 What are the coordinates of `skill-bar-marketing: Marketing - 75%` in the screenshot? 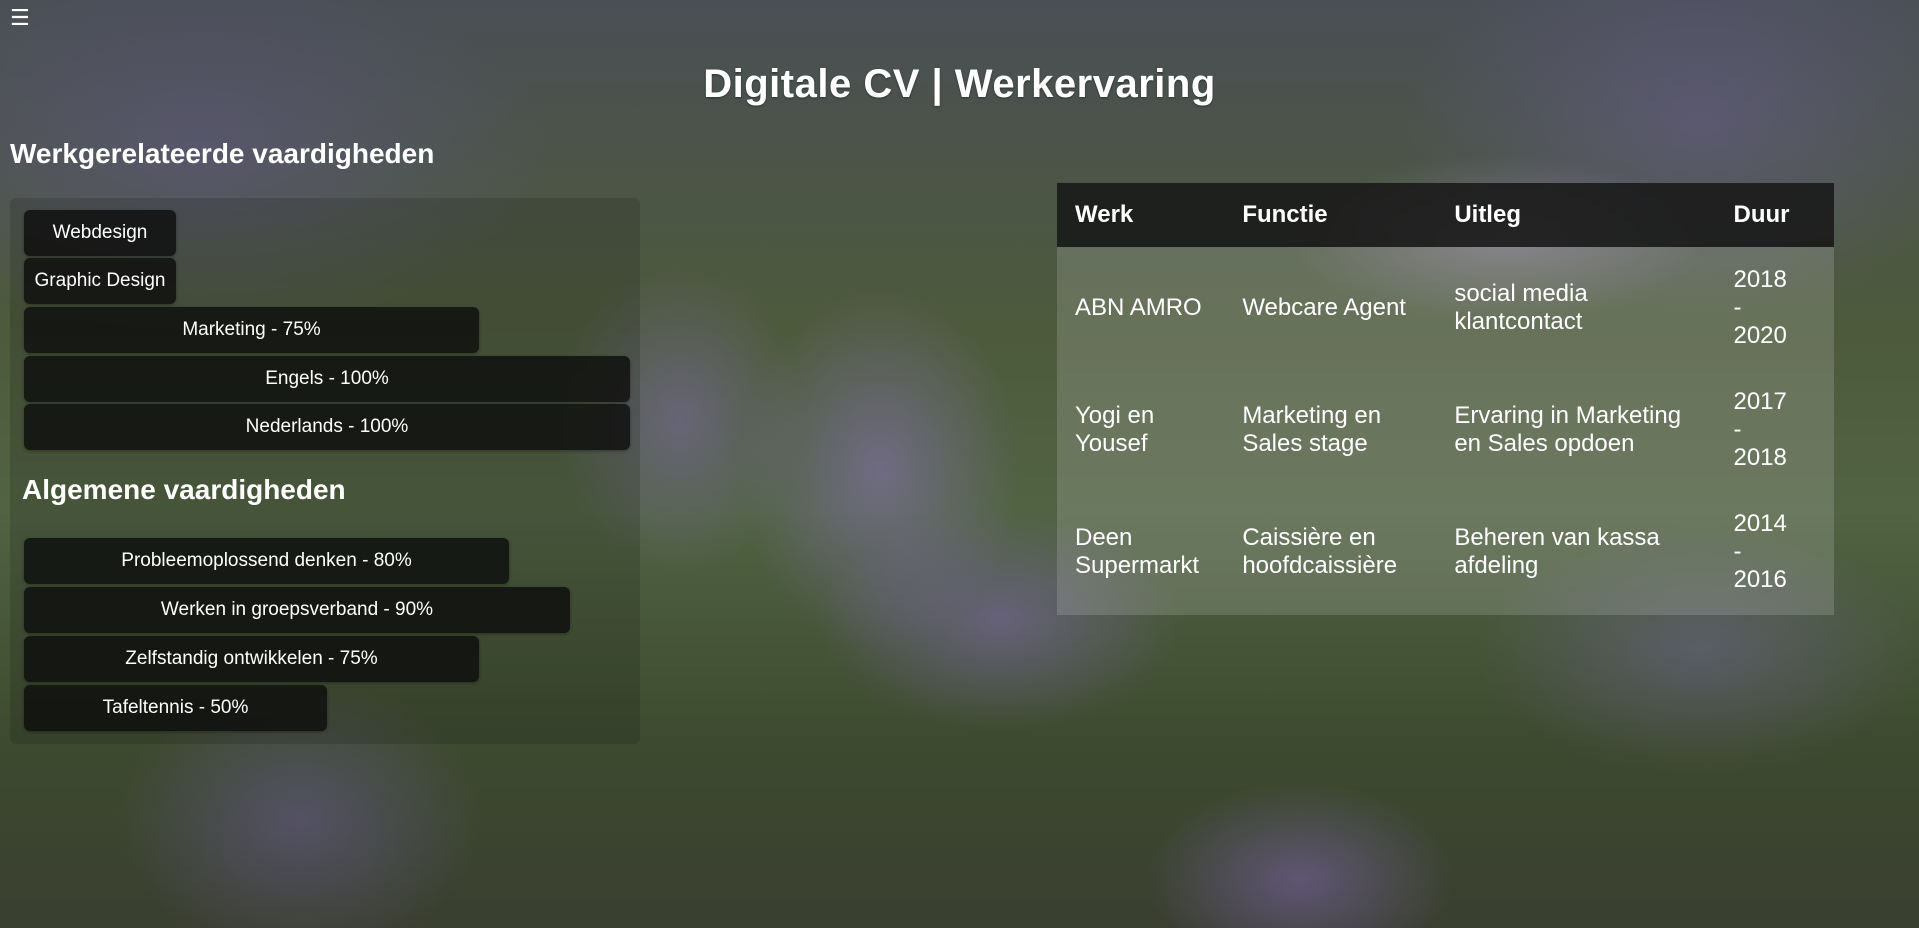 It's located at (251, 330).